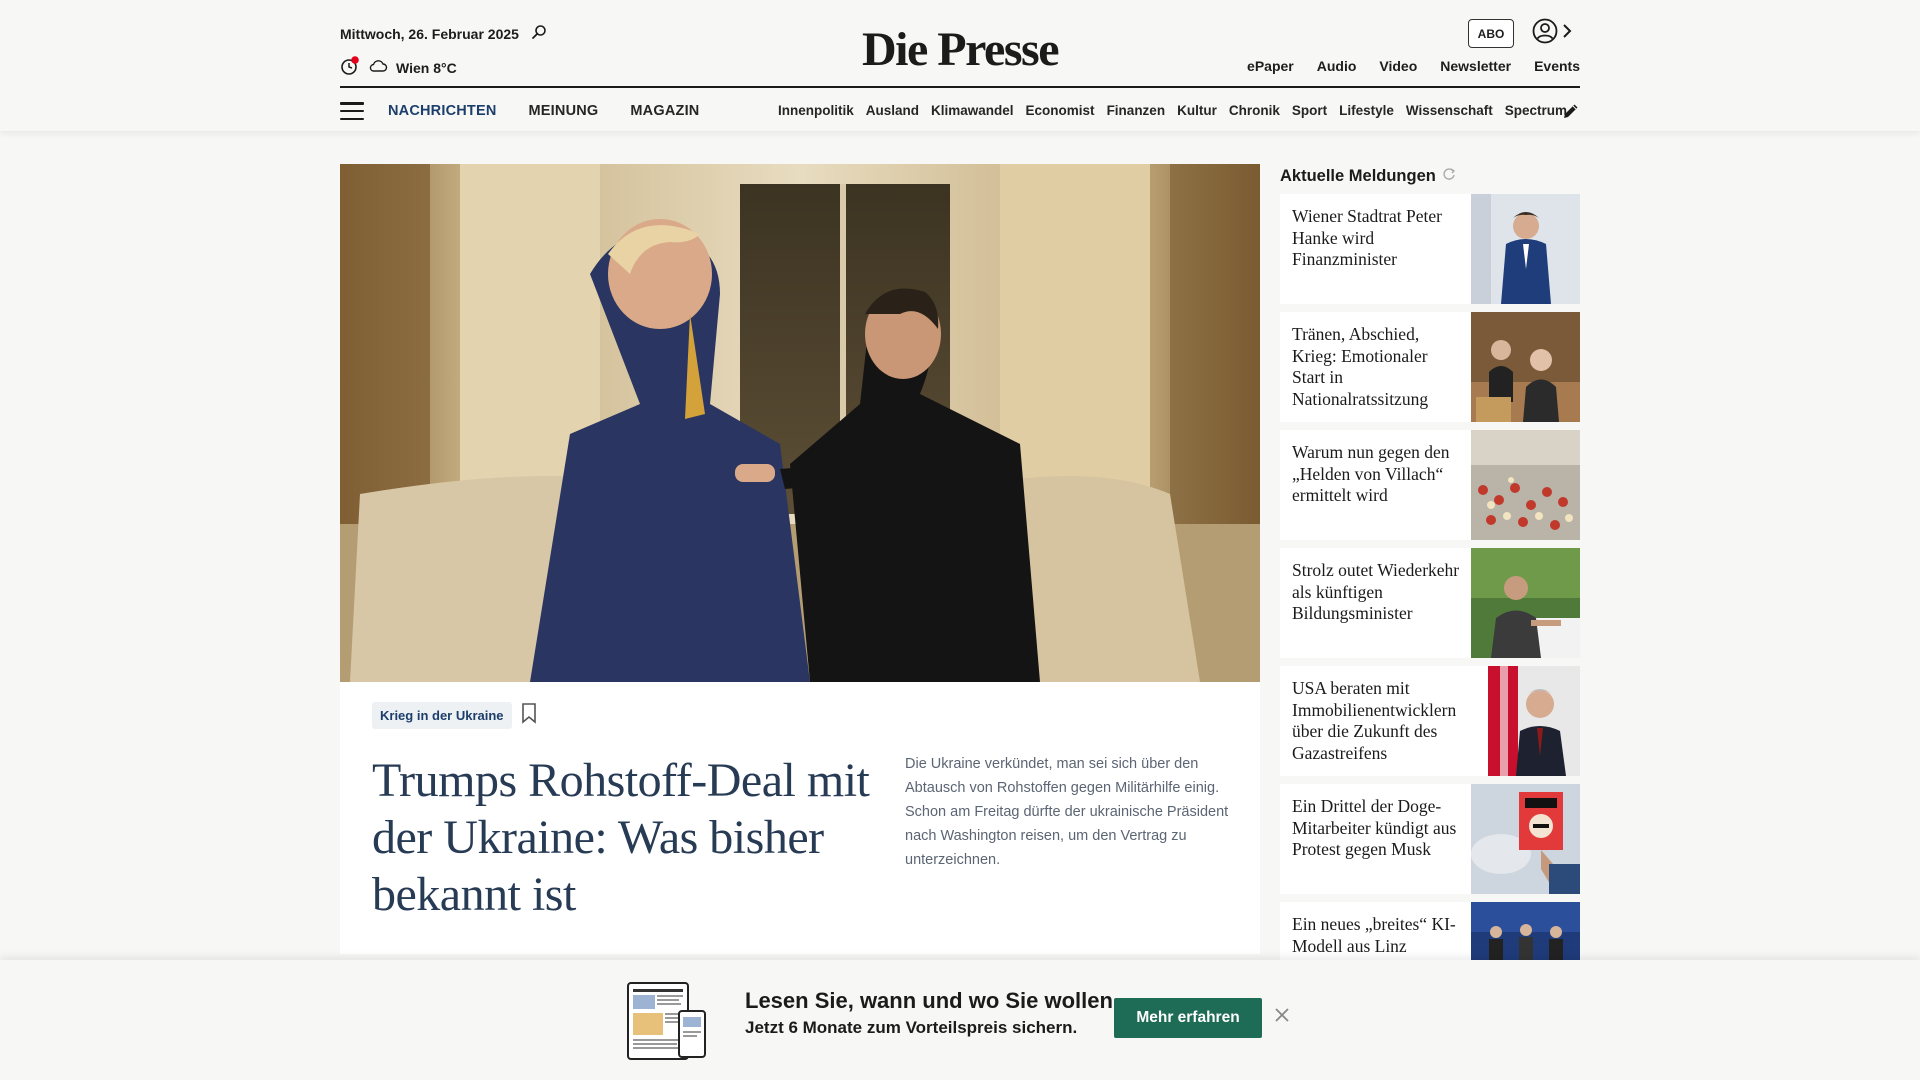  I want to click on mehr-erfahren-button: Mehr erfahren, so click(1188, 1018).